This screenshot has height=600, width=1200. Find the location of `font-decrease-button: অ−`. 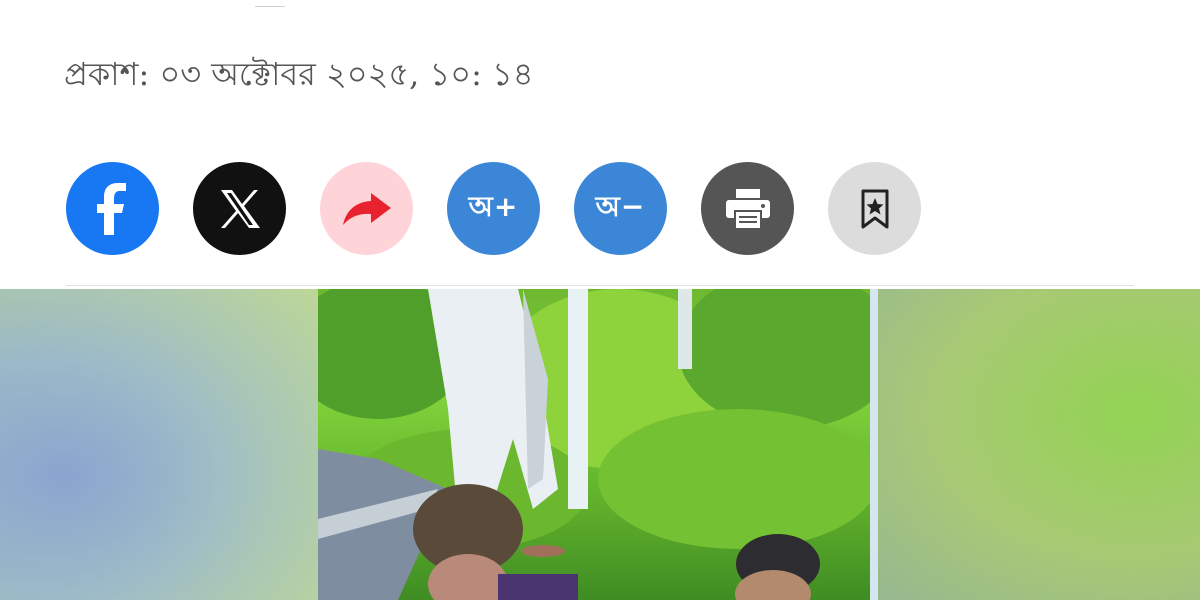

font-decrease-button: অ− is located at coordinates (620, 208).